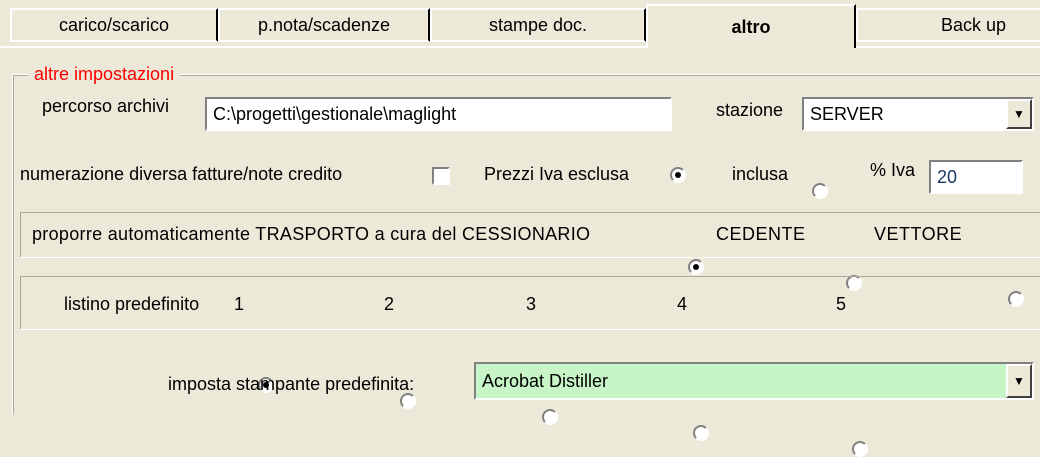 The width and height of the screenshot is (1040, 457). What do you see at coordinates (181, 174) in the screenshot?
I see `numerazione-label: numerazione diversa fatture/note credito` at bounding box center [181, 174].